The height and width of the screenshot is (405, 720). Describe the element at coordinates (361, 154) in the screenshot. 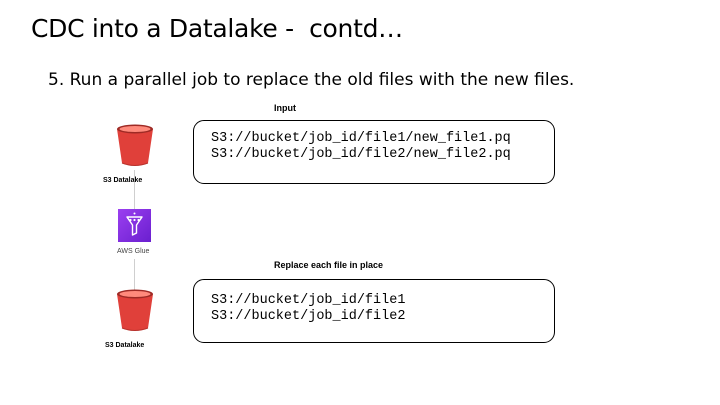

I see `input-path-line: S3://bucket/job_id/file2/new_file2.pq` at that location.